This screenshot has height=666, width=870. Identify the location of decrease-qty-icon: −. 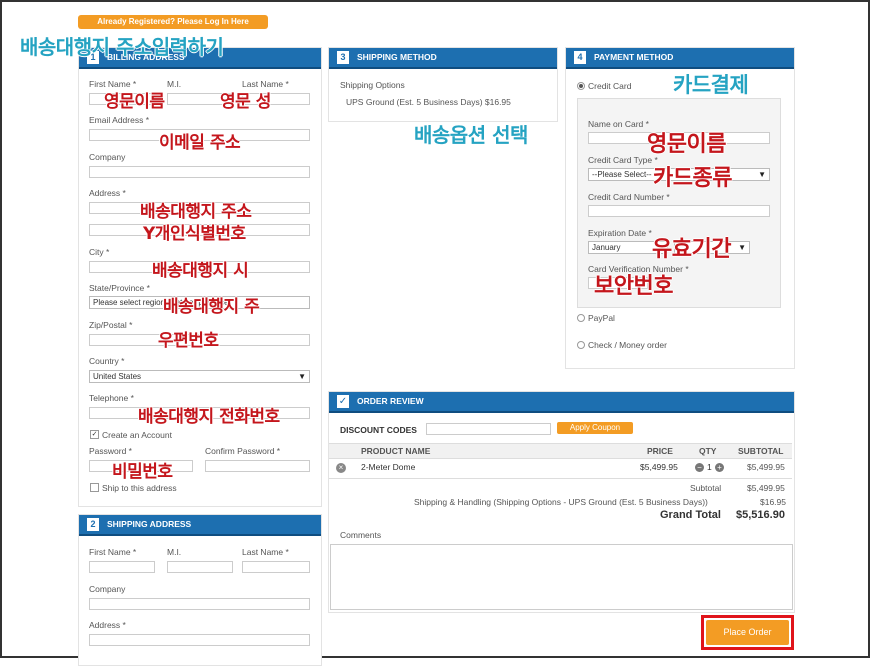
(699, 467).